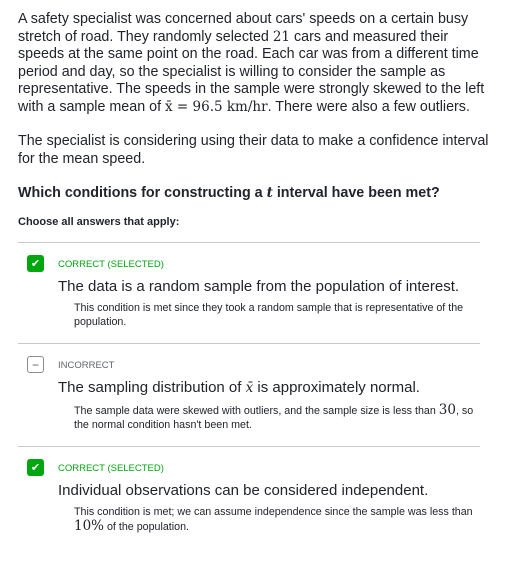  What do you see at coordinates (99, 222) in the screenshot?
I see `instruction: Choose all answers that apply:` at bounding box center [99, 222].